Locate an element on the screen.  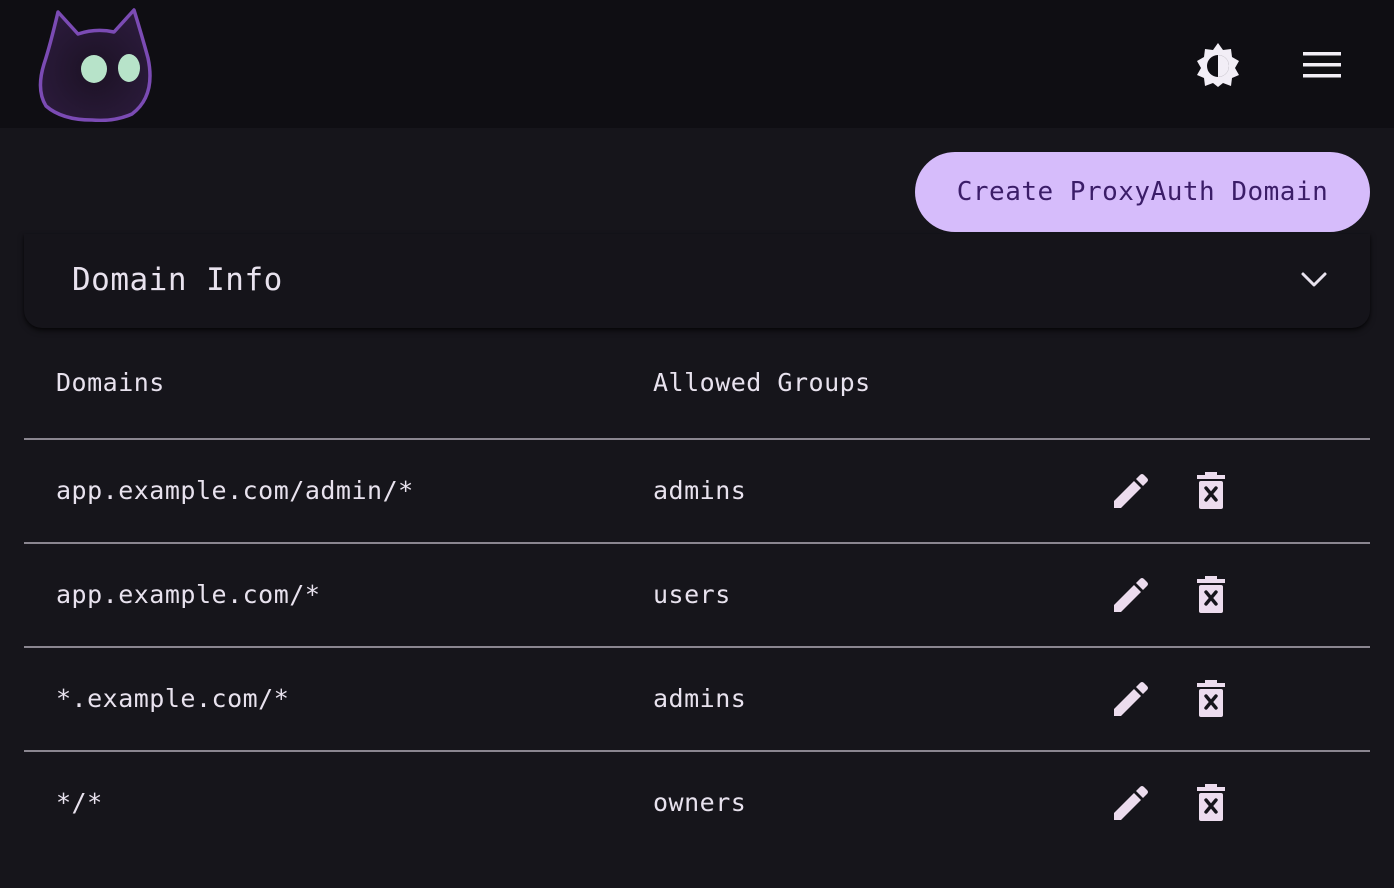
create-proxyauth-domain-button: Create ProxyAuth Domain is located at coordinates (1142, 192).